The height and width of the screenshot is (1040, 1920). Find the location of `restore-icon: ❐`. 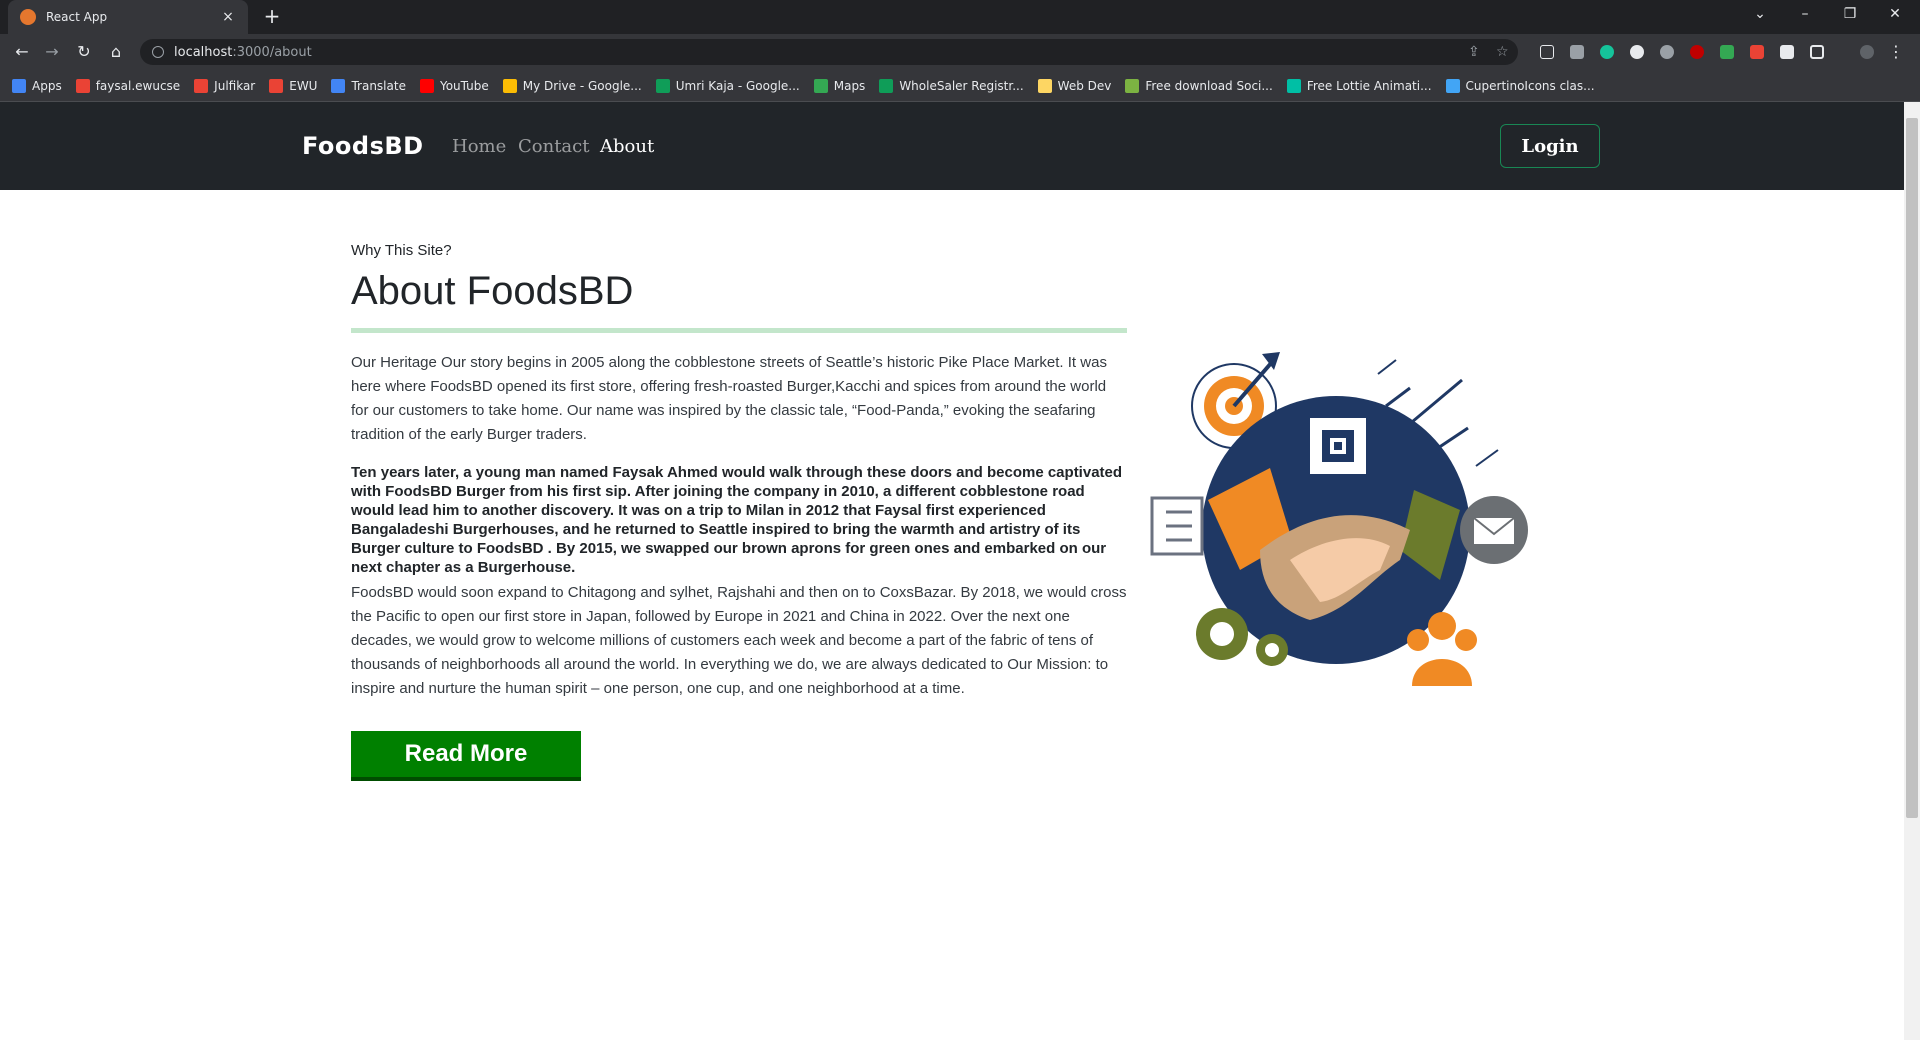

restore-icon: ❐ is located at coordinates (1850, 14).